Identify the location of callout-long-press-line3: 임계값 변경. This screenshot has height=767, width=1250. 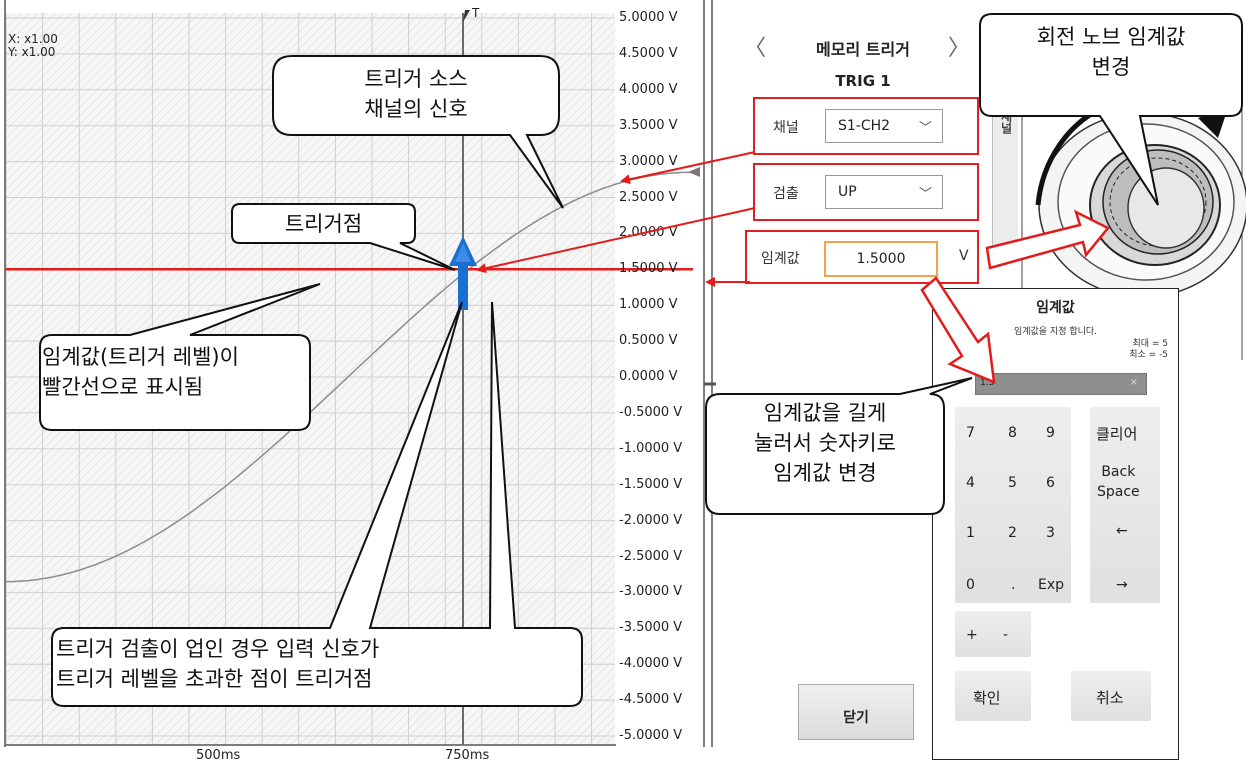
(825, 473).